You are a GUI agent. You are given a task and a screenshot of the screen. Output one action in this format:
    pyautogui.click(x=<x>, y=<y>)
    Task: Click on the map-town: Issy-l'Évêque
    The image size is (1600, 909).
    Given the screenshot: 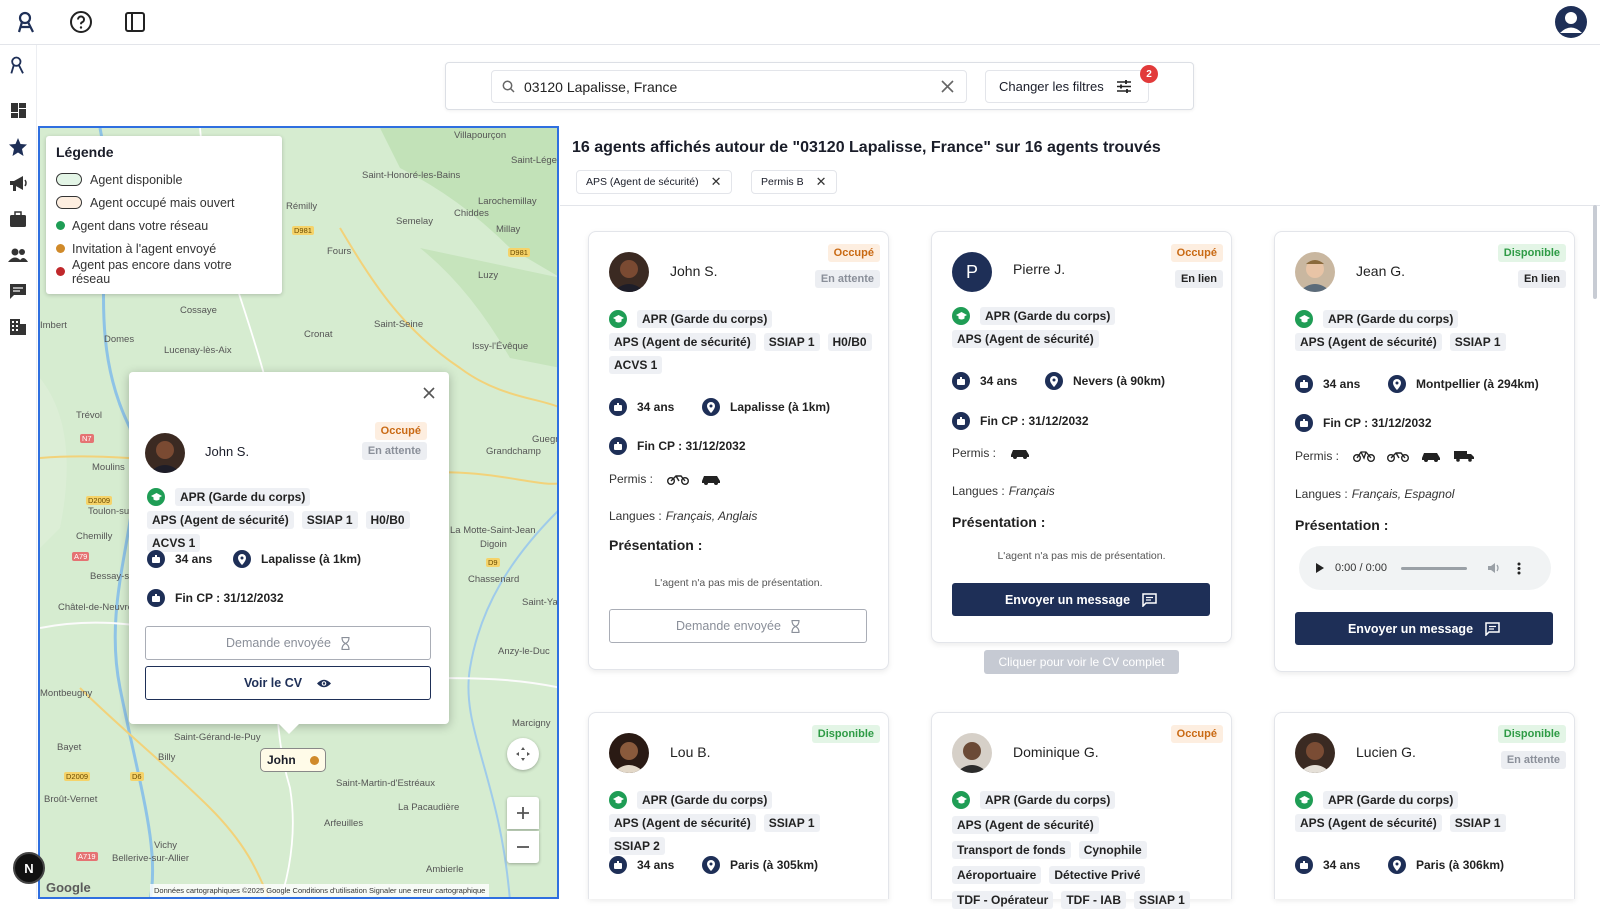 What is the action you would take?
    pyautogui.click(x=500, y=346)
    